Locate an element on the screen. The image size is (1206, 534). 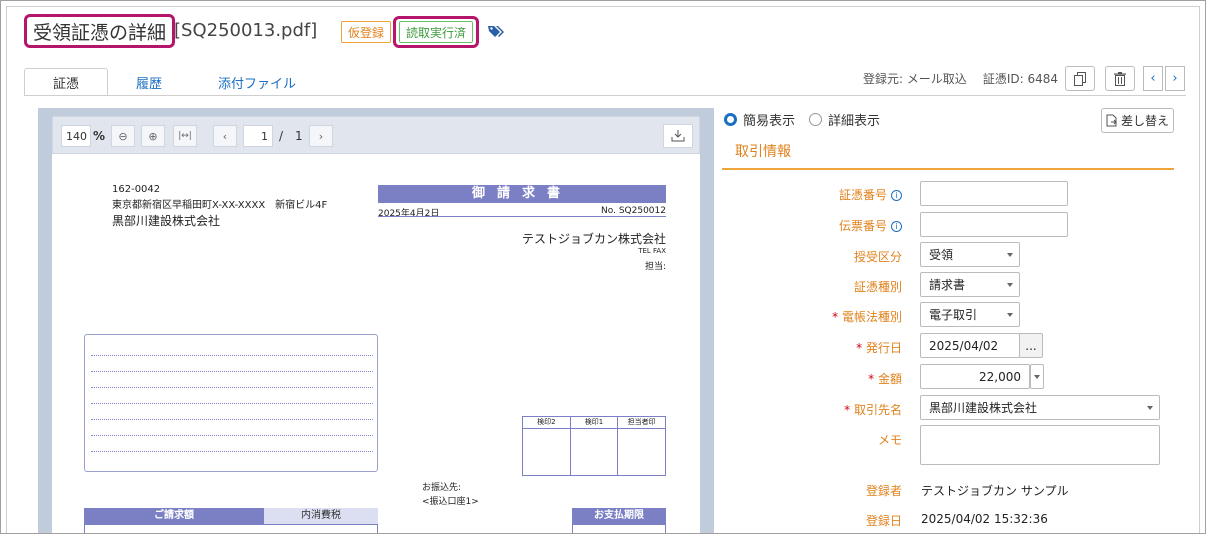
amount-label: * 金額 is located at coordinates (885, 379).